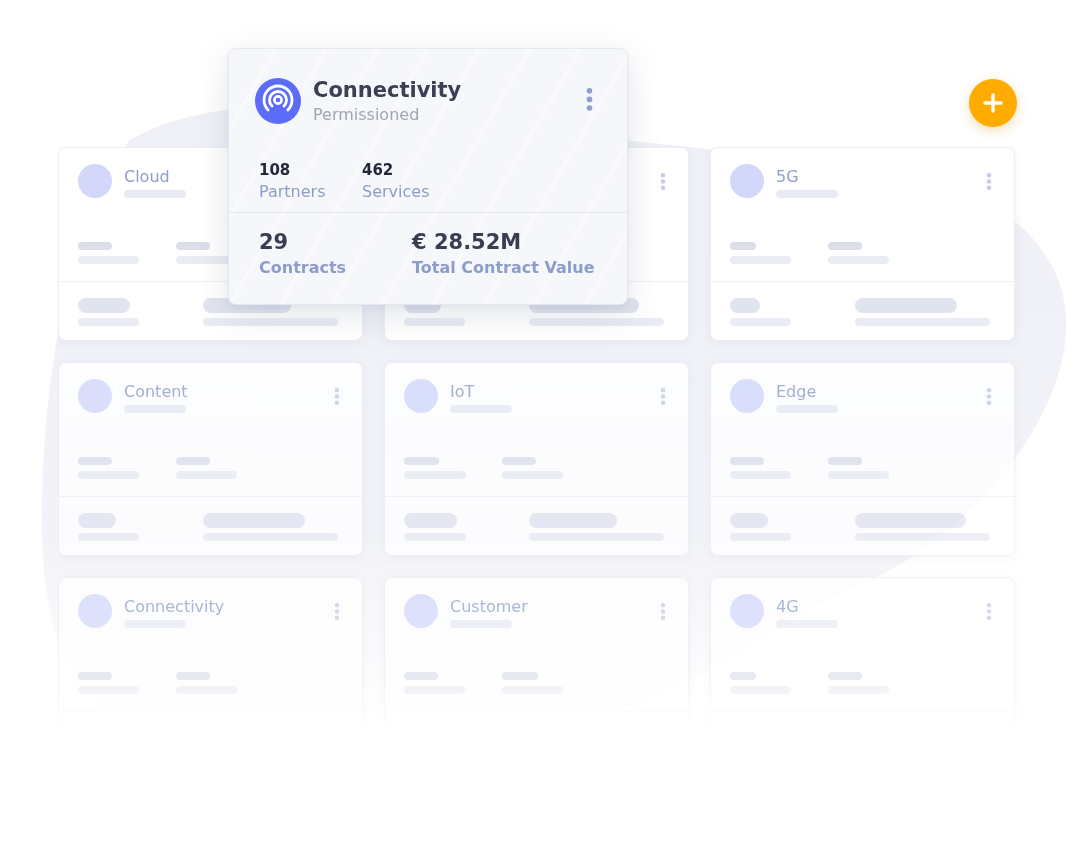 Image resolution: width=1080 pixels, height=857 pixels. I want to click on stat-value: 108, so click(275, 170).